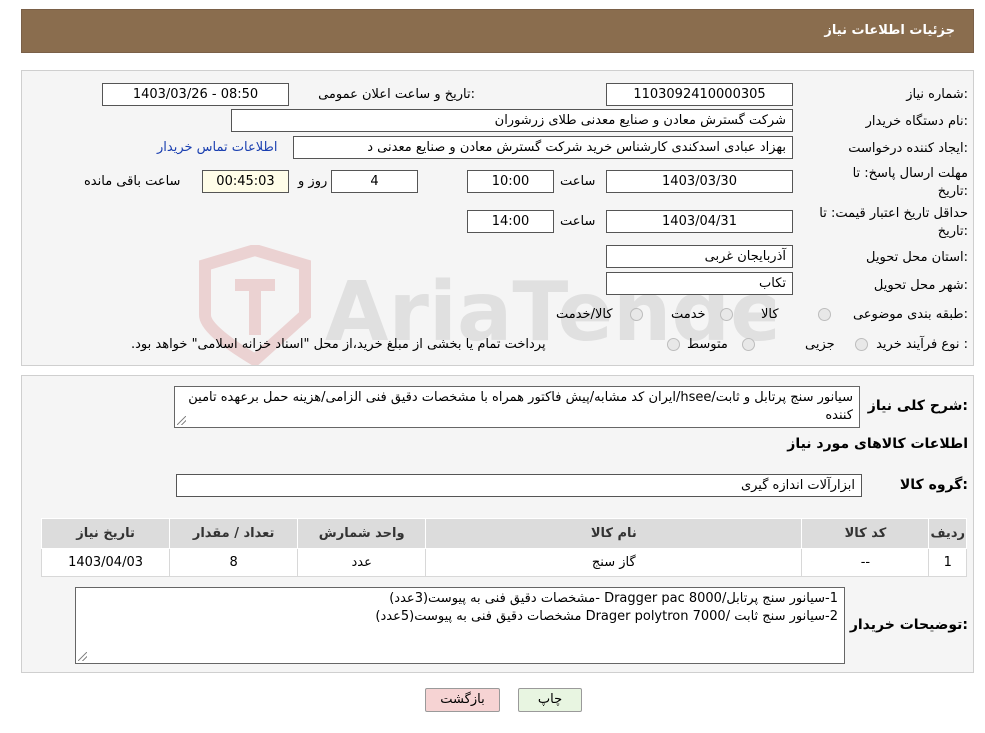  What do you see at coordinates (908, 148) in the screenshot?
I see `creator-label: ایجاد کننده درخواست:` at bounding box center [908, 148].